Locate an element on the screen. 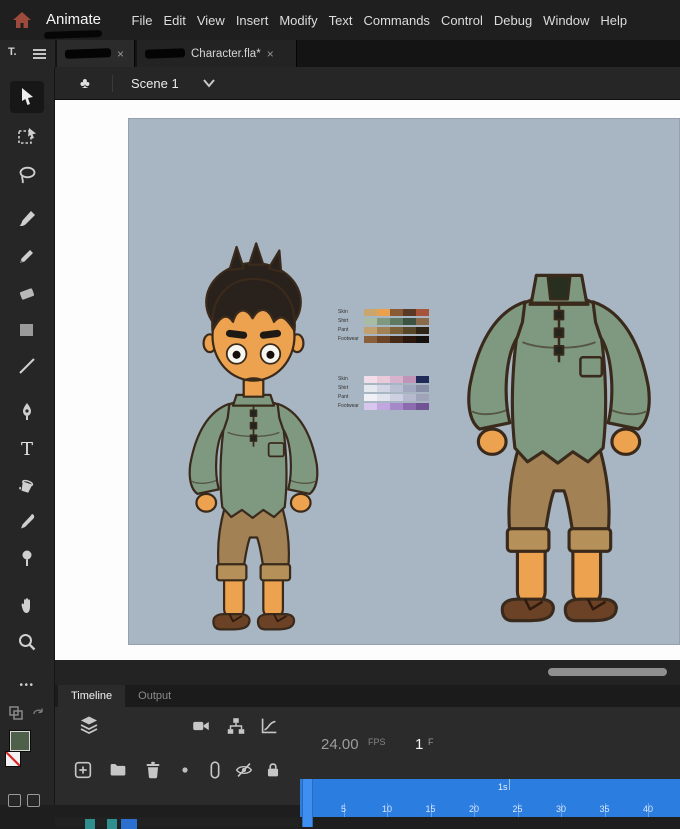  selection-icon is located at coordinates (27, 96).